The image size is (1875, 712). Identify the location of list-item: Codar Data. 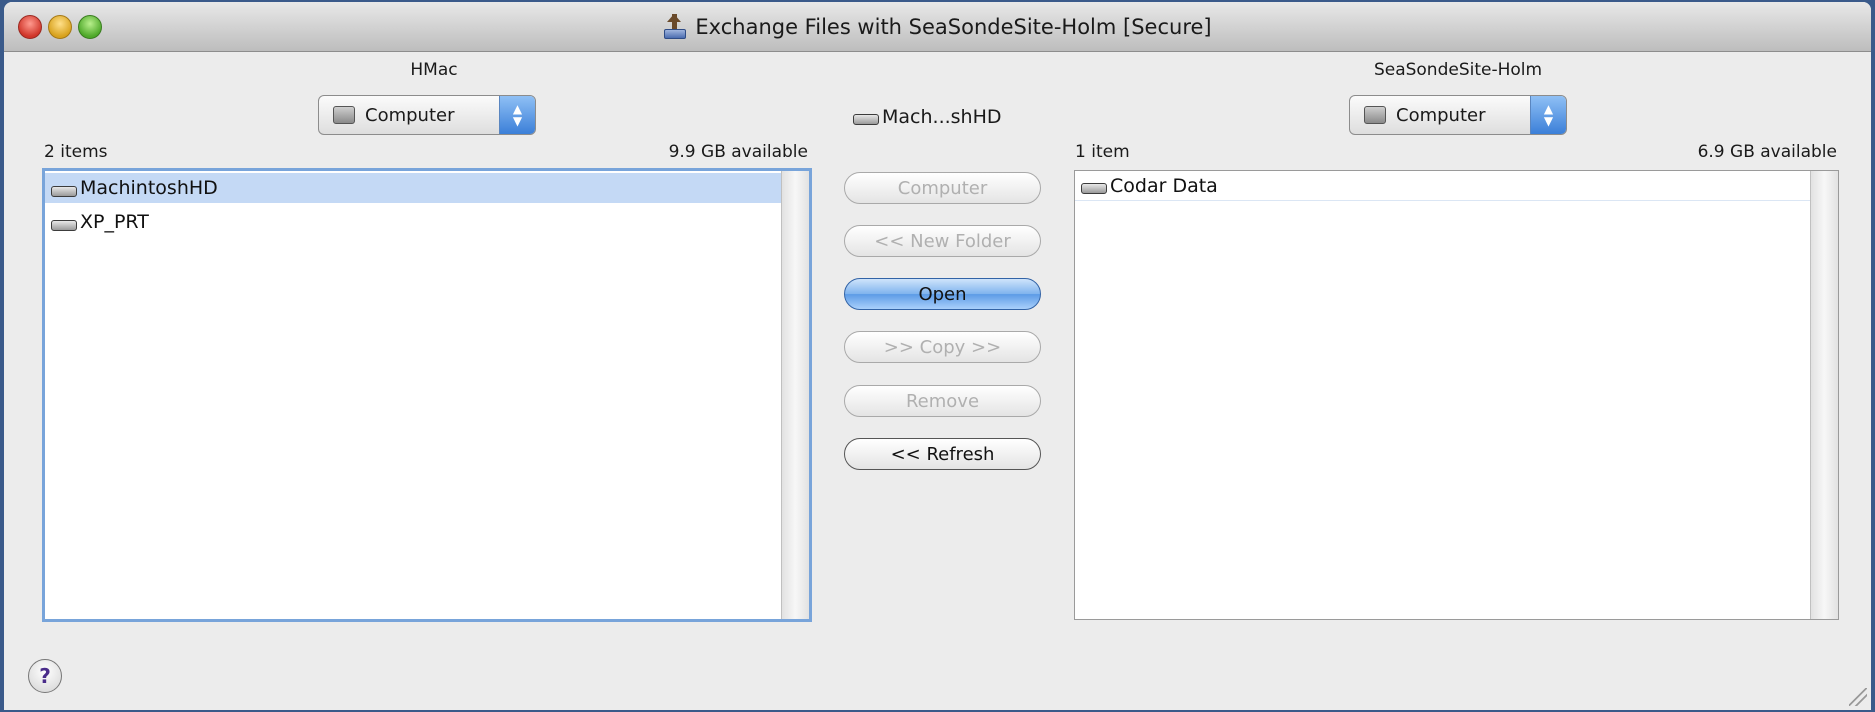
(1442, 186).